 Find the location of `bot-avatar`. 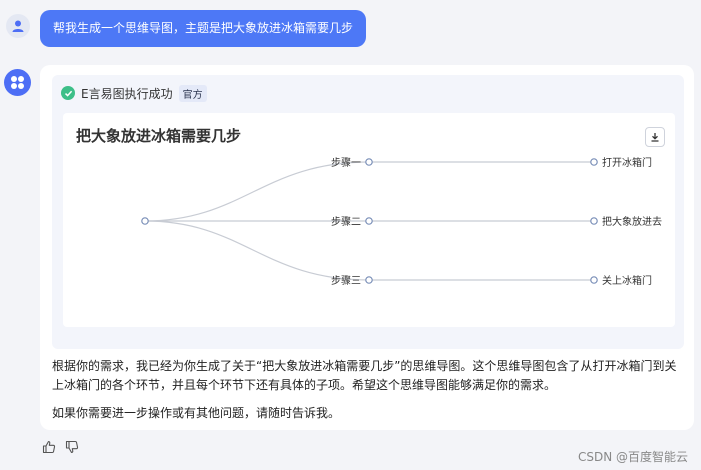

bot-avatar is located at coordinates (17, 82).